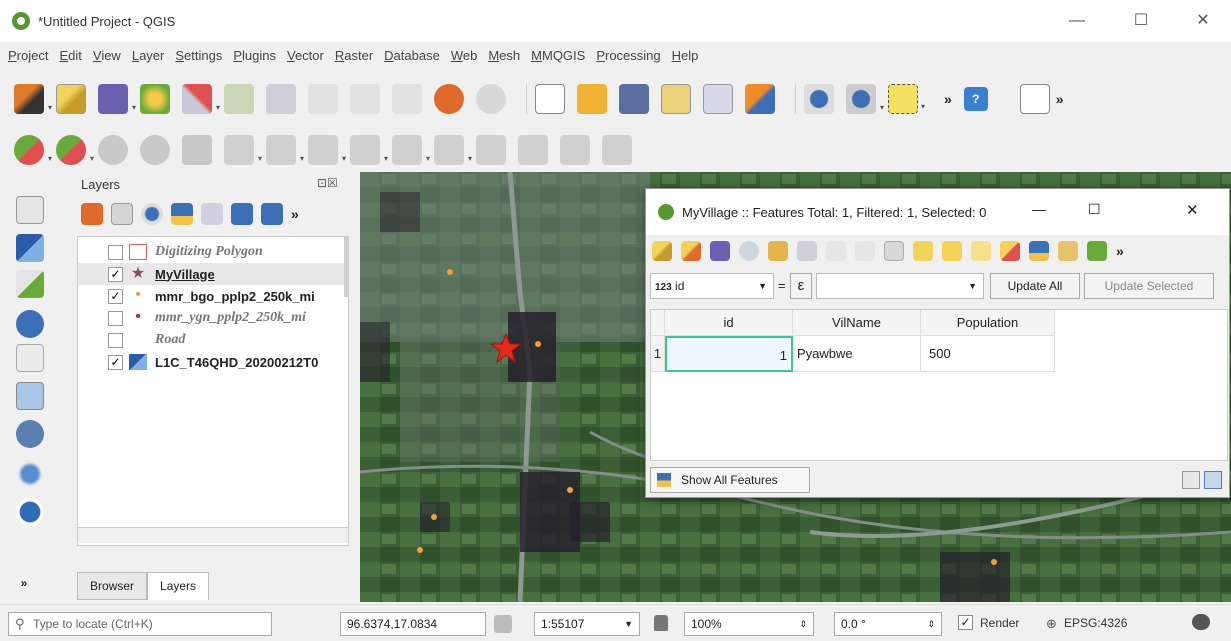 Image resolution: width=1231 pixels, height=641 pixels. Describe the element at coordinates (749, 624) in the screenshot. I see `magnifier-field: 100% ⇕` at that location.